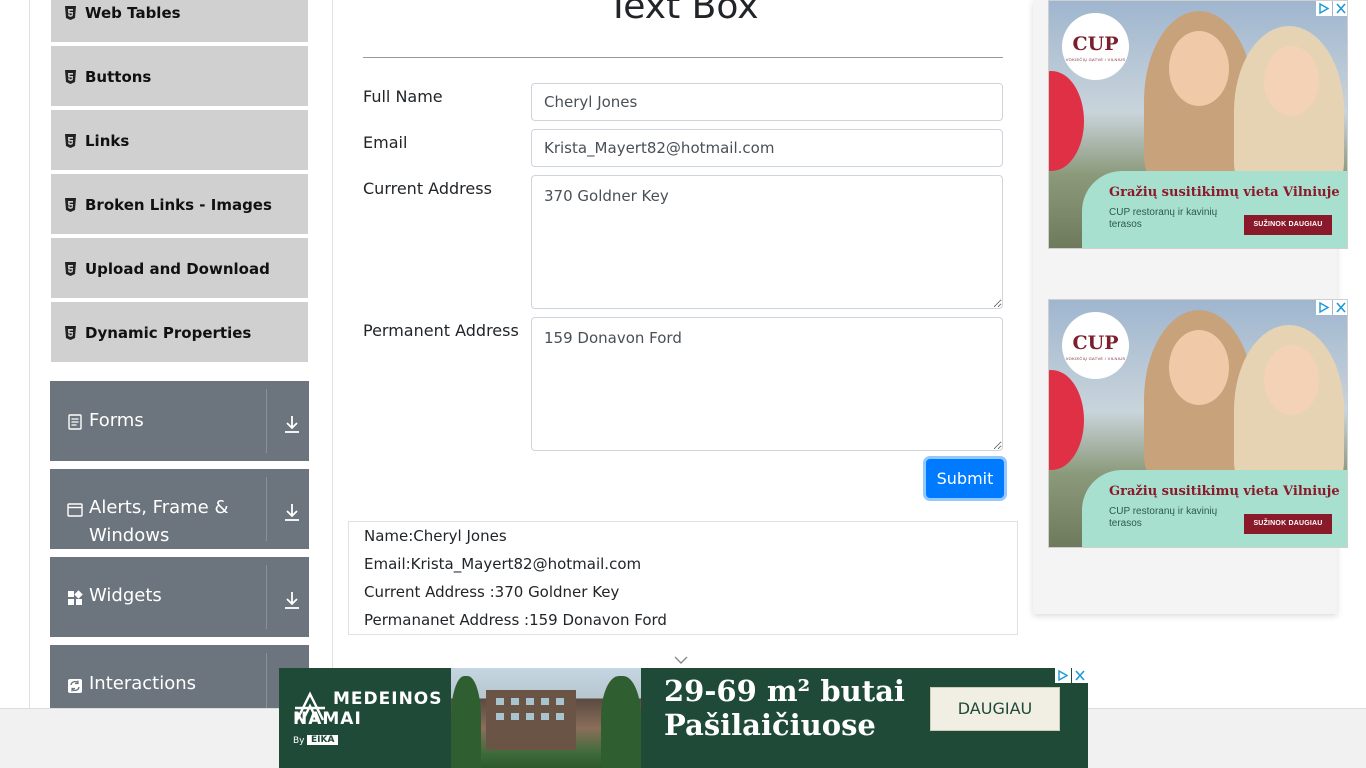 Image resolution: width=1366 pixels, height=768 pixels. I want to click on sidebar-group-widgets: Widgets, so click(179, 597).